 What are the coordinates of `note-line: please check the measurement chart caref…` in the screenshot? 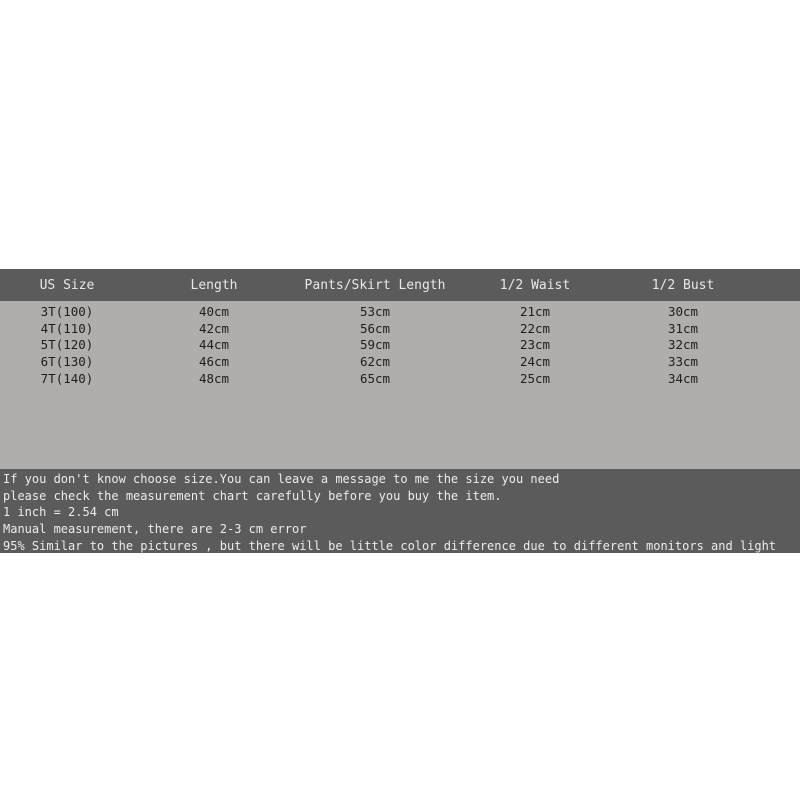 It's located at (252, 495).